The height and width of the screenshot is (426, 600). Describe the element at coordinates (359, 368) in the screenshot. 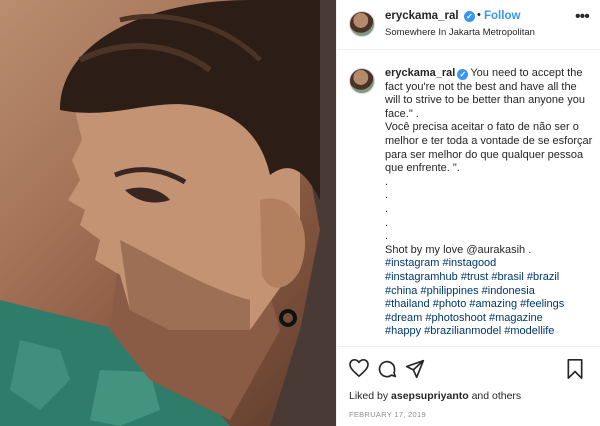

I see `heart-icon` at that location.